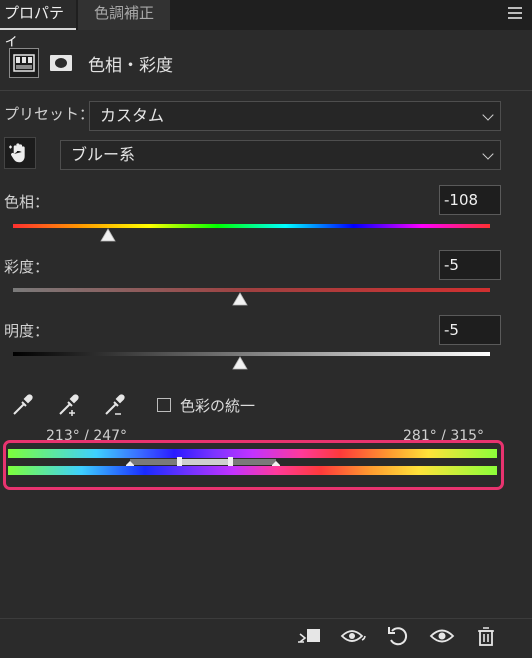  What do you see at coordinates (17, 153) in the screenshot?
I see `hand-icon` at bounding box center [17, 153].